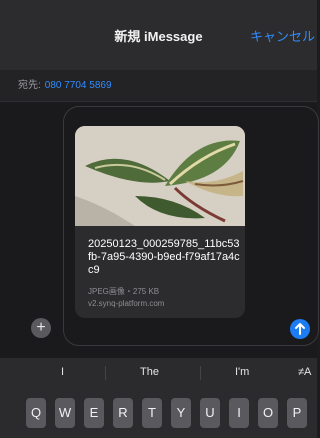 Image resolution: width=320 pixels, height=438 pixels. Describe the element at coordinates (158, 86) in the screenshot. I see `recipient-row: 宛先: 080 7704 5869` at that location.